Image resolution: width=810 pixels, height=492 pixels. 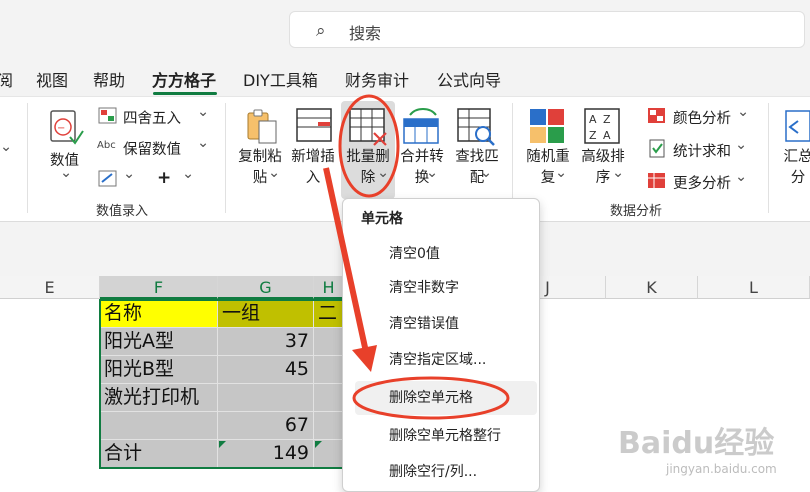 What do you see at coordinates (6, 147) in the screenshot?
I see `overflow-chevron-icon: ⌄` at bounding box center [6, 147].